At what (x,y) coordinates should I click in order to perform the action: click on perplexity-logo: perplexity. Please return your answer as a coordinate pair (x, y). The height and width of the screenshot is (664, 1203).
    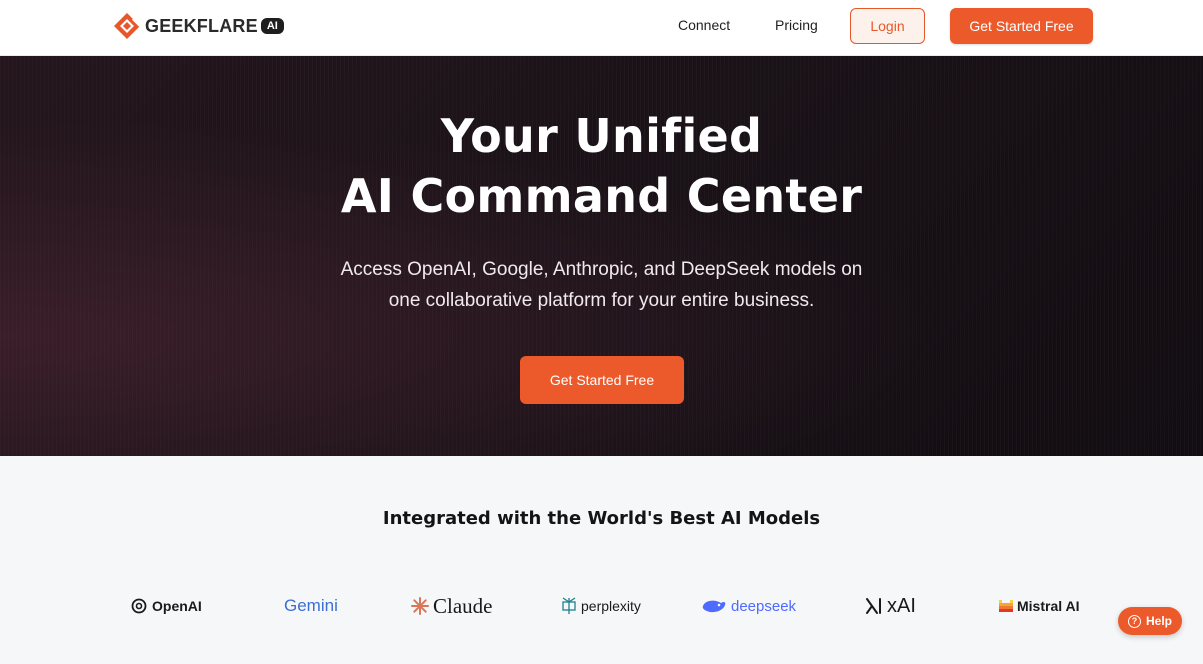
    Looking at the image, I should click on (601, 606).